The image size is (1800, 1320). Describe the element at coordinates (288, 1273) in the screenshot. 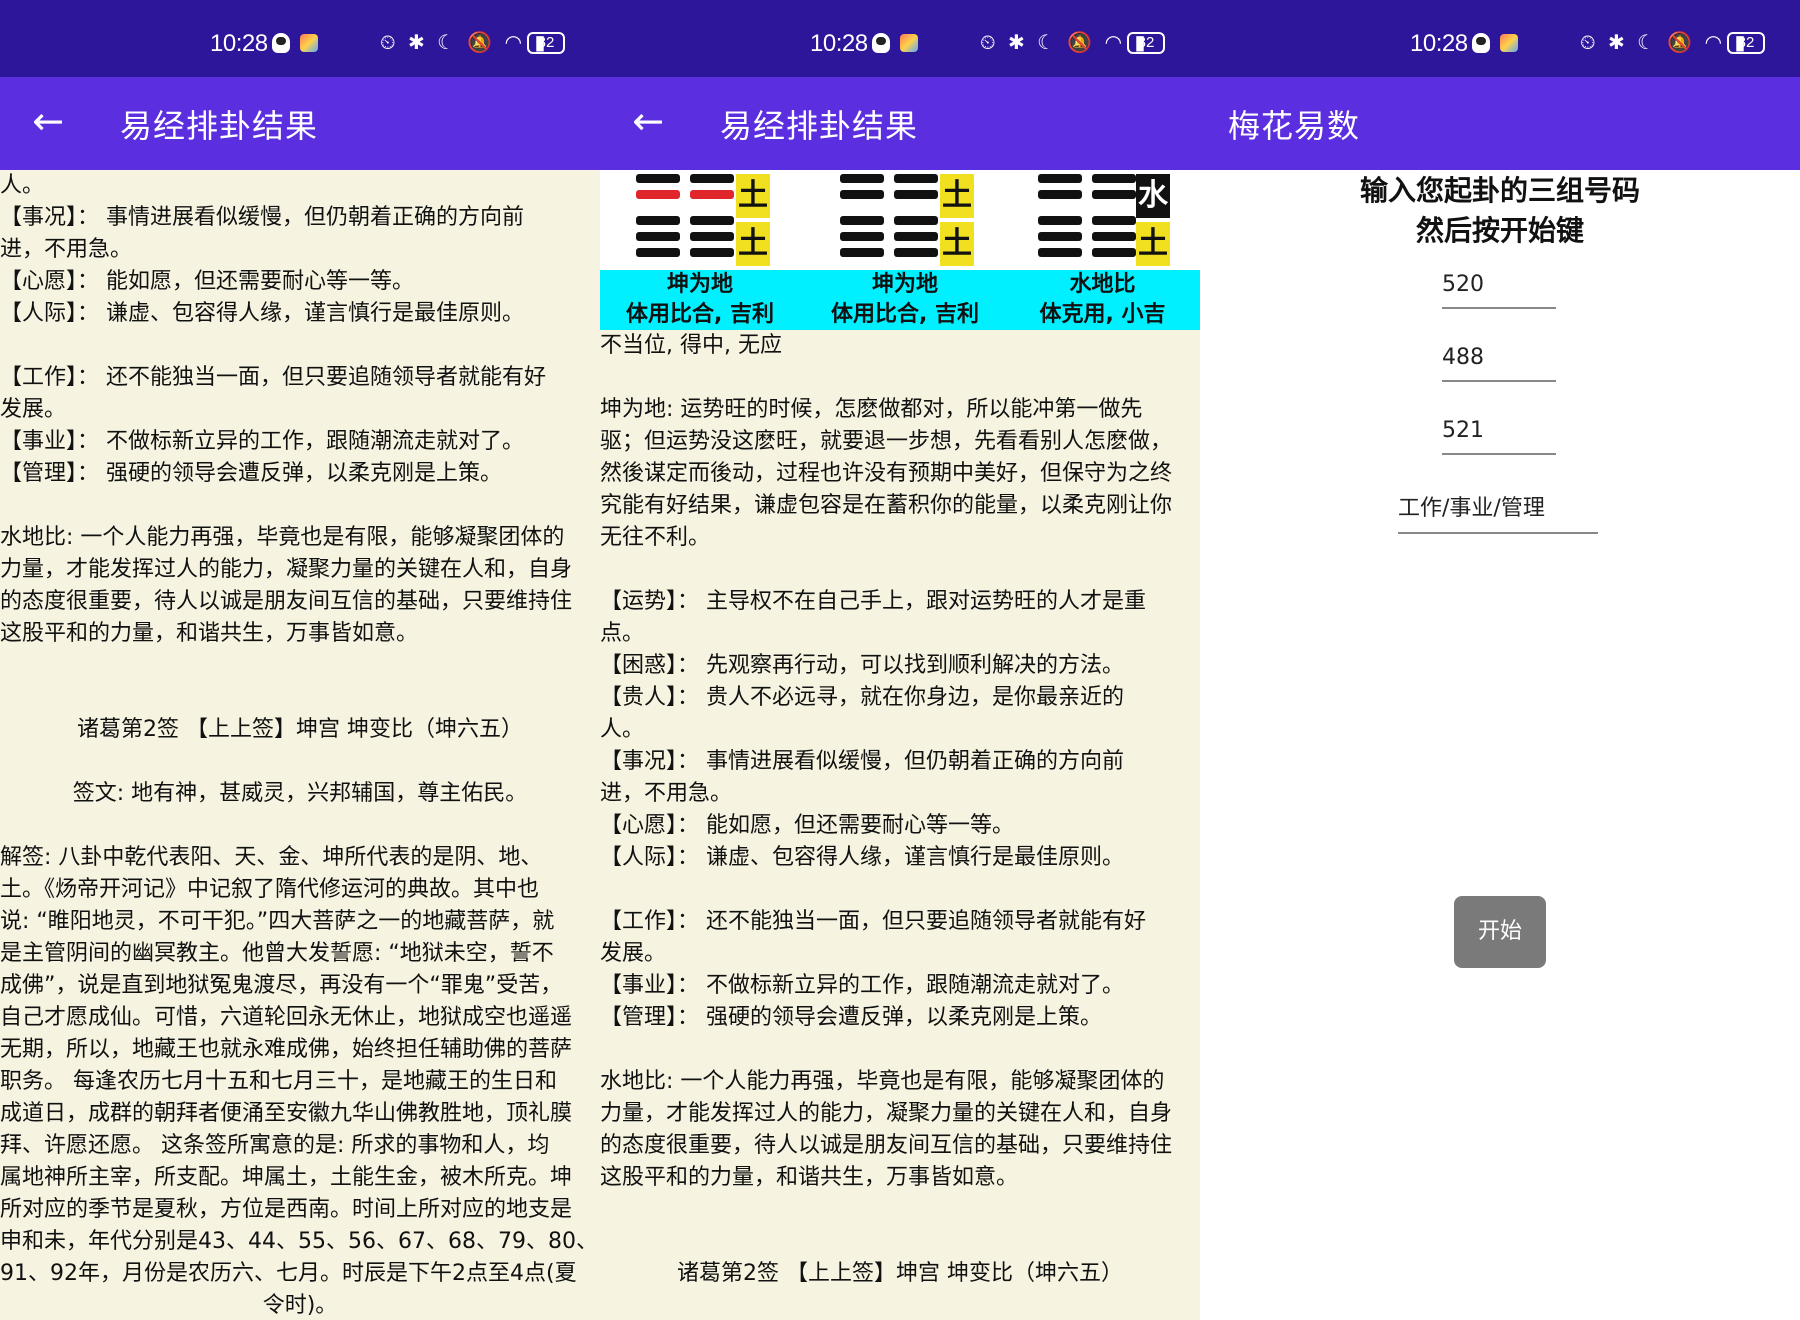

I see `text-line: 91、92年，月份是农历六、七月。时辰是下午2点至4点(夏` at that location.